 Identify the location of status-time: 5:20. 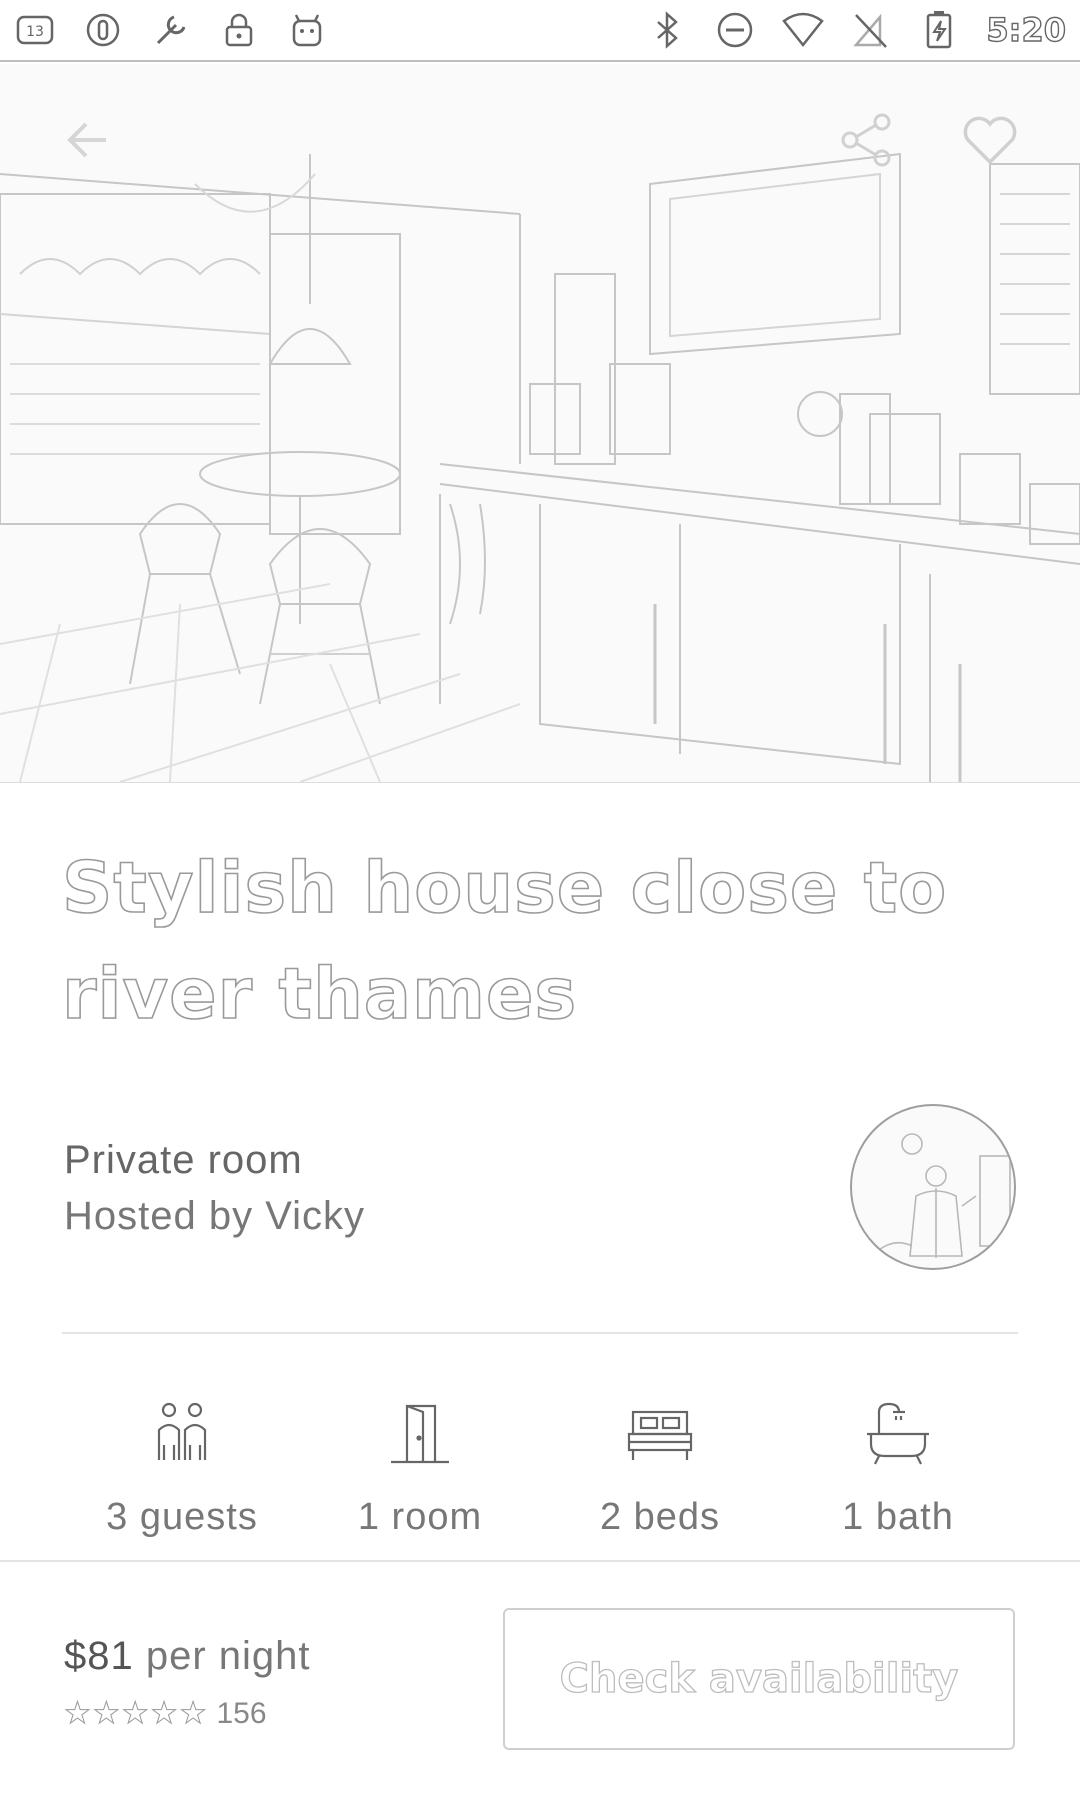
(1026, 29).